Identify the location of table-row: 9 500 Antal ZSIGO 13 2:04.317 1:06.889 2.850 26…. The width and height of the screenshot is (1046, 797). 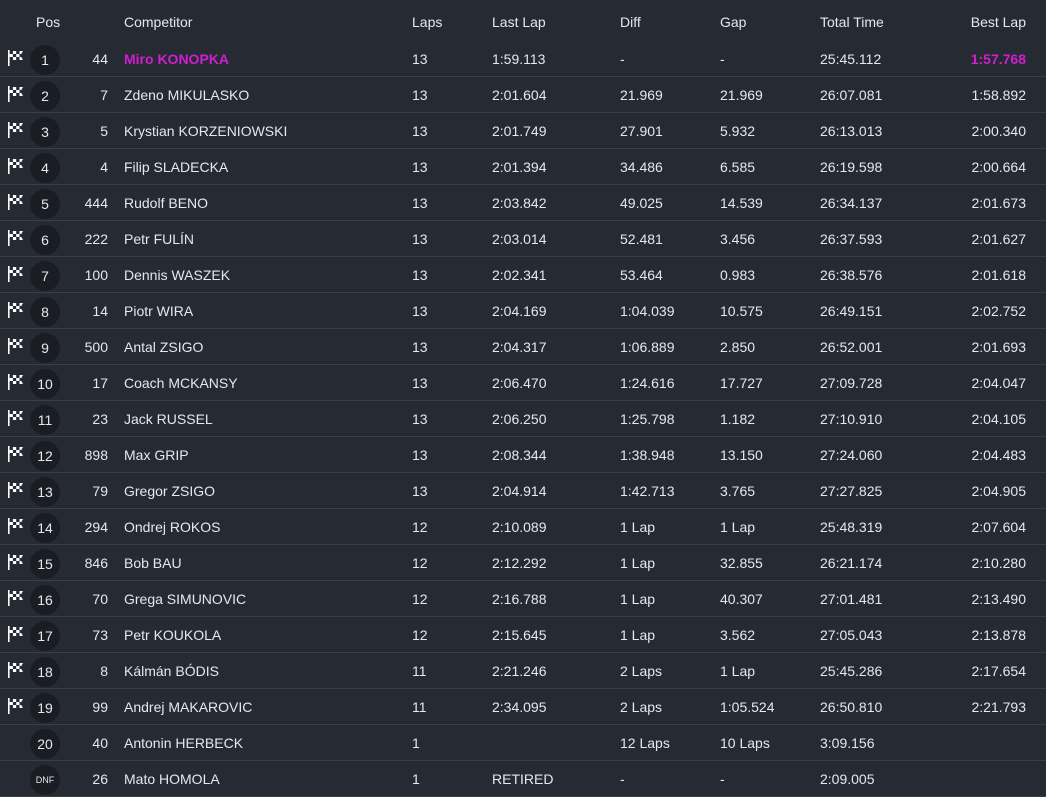
(523, 347).